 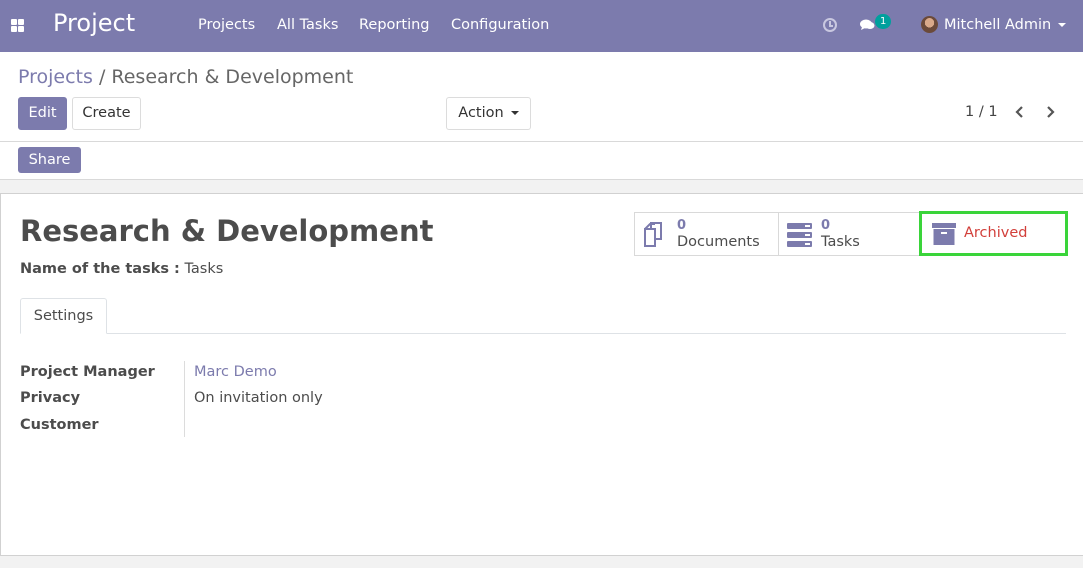 I want to click on activity-clock-icon, so click(x=830, y=25).